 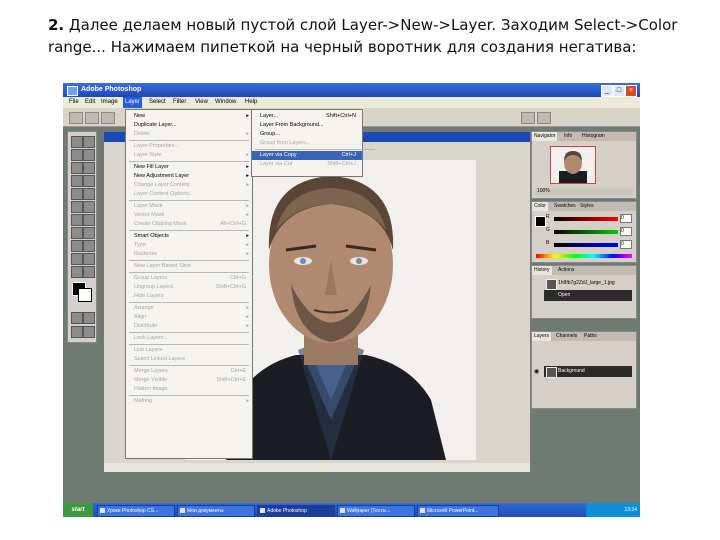 I want to click on mode-options-button, so click(x=108, y=118).